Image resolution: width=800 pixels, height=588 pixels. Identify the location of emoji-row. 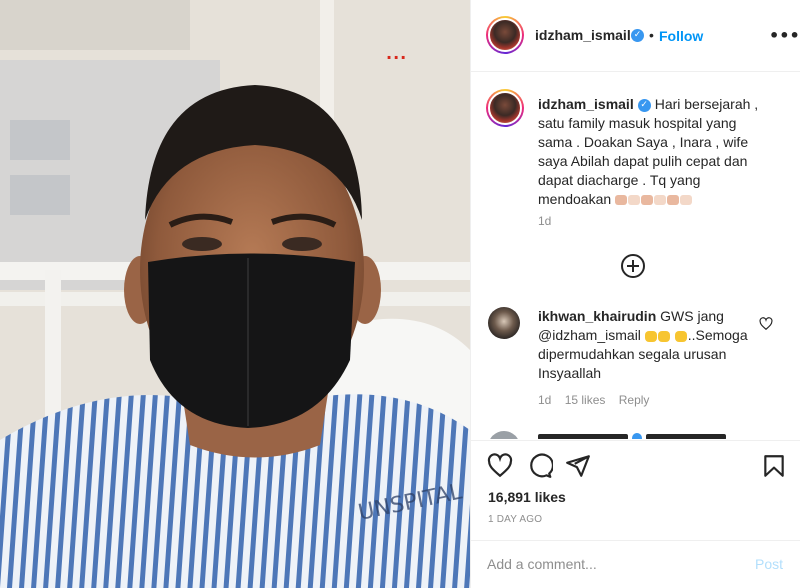
(654, 200).